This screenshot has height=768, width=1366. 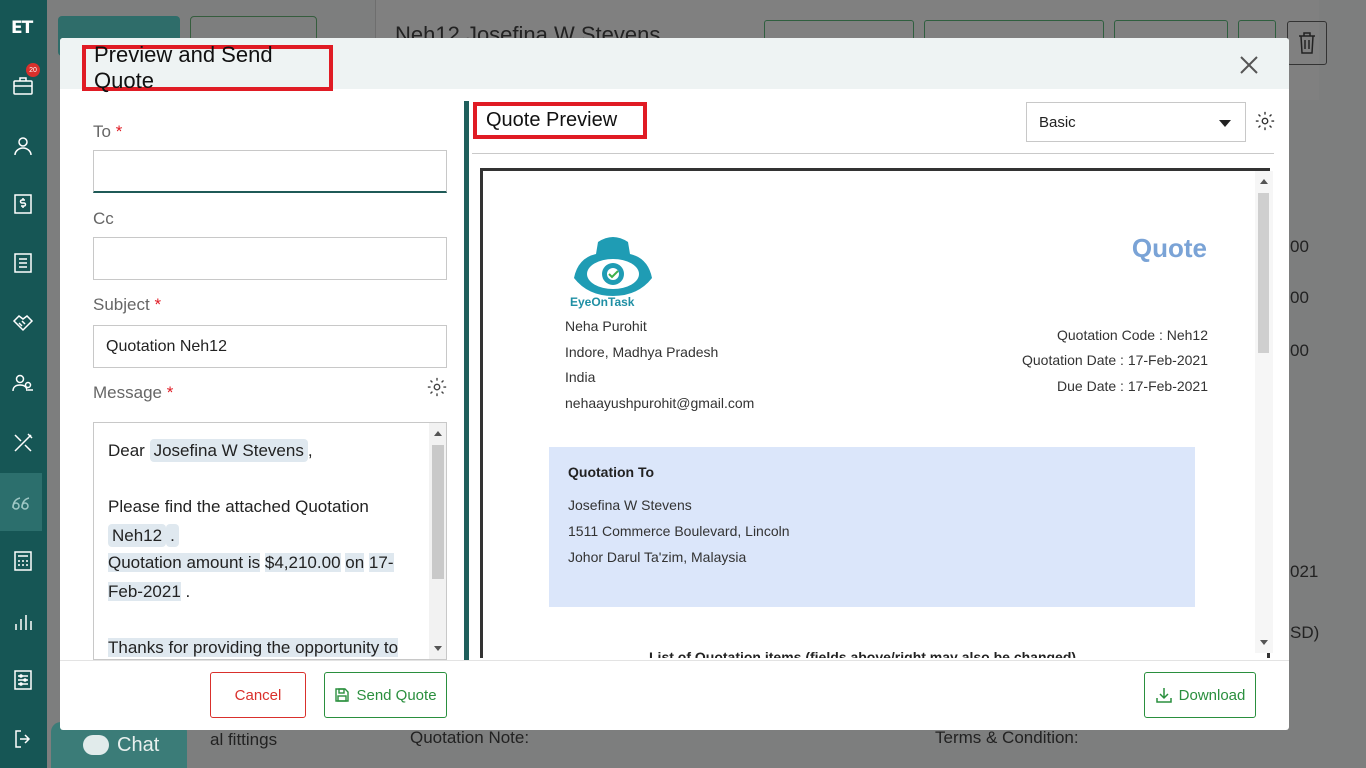 What do you see at coordinates (873, 153) in the screenshot?
I see `preview-separator` at bounding box center [873, 153].